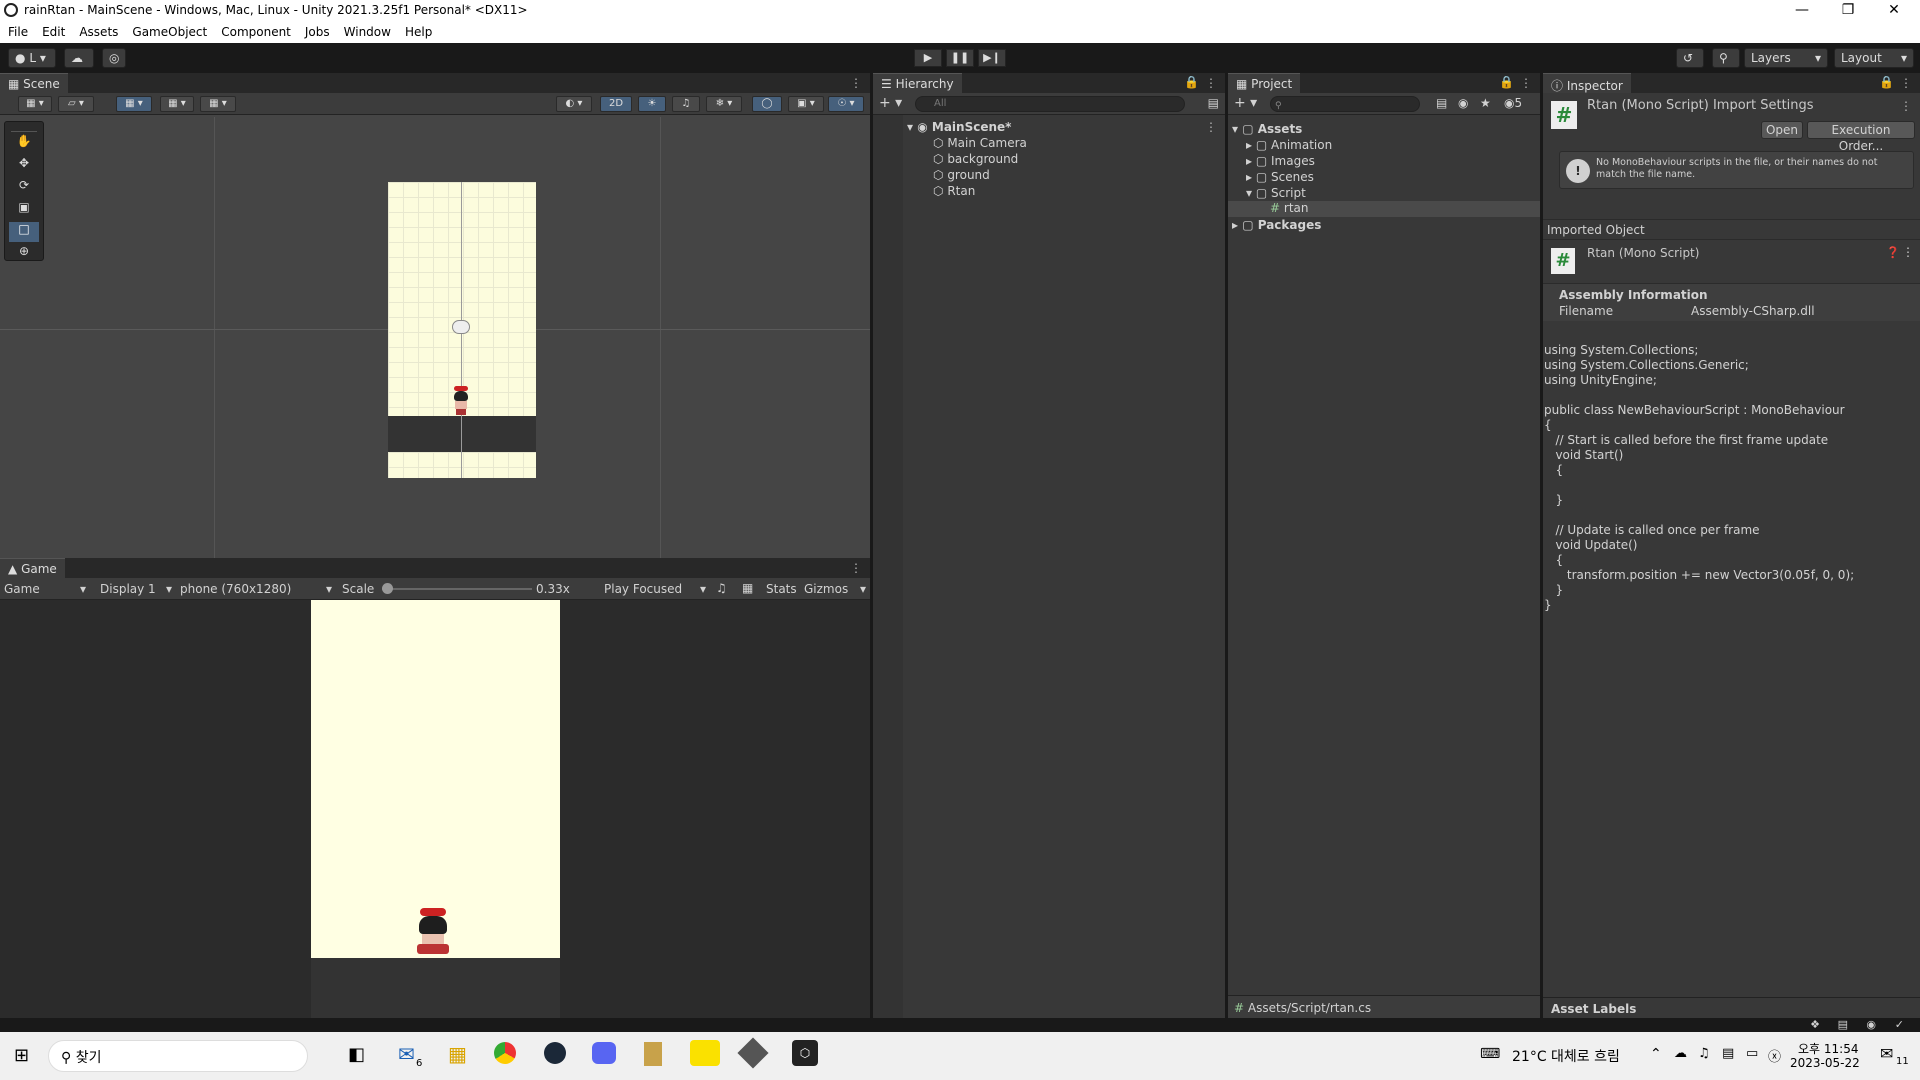  Describe the element at coordinates (856, 568) in the screenshot. I see `game-more-icon: ⋮` at that location.